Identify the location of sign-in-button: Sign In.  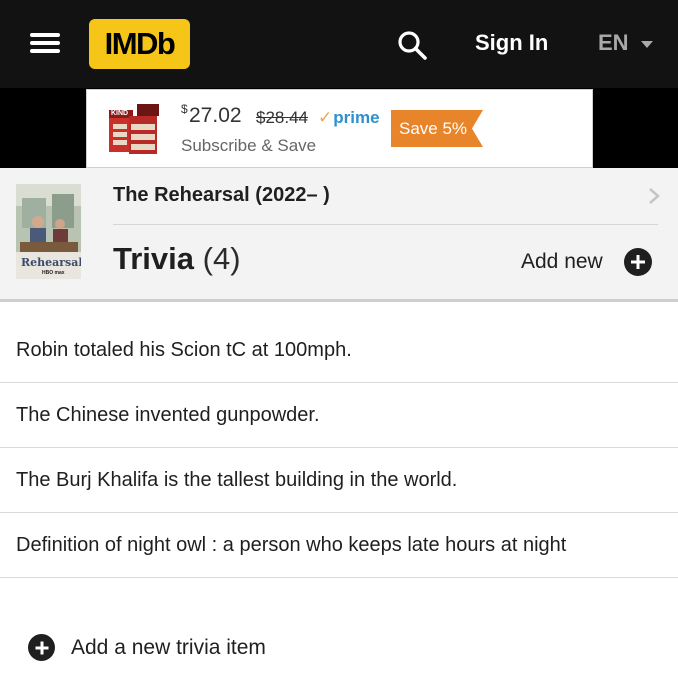
(511, 43).